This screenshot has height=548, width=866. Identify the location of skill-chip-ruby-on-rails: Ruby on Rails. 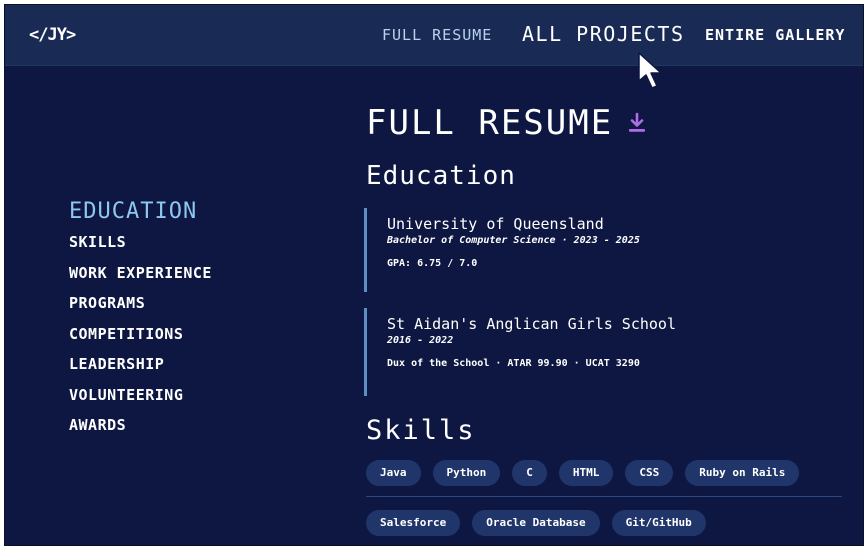
(742, 473).